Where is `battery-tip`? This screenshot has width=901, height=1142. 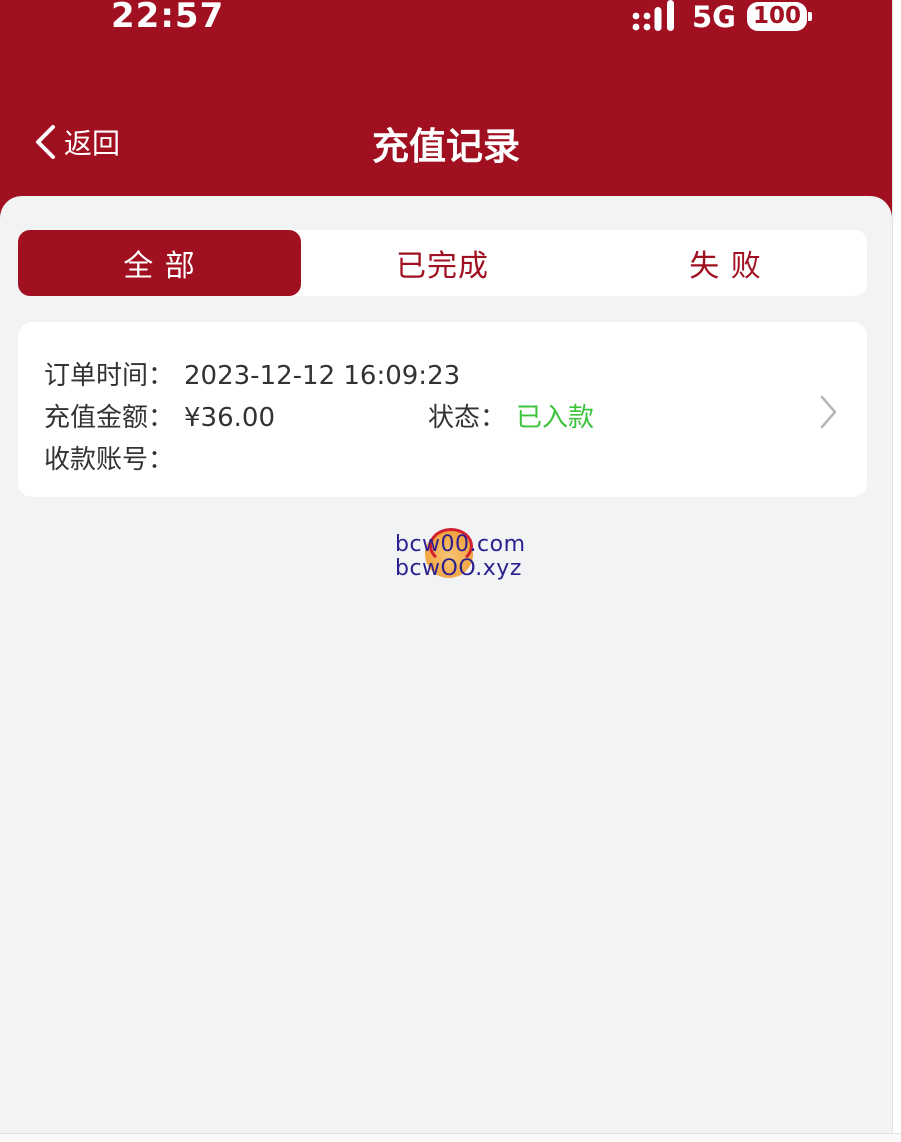 battery-tip is located at coordinates (810, 16).